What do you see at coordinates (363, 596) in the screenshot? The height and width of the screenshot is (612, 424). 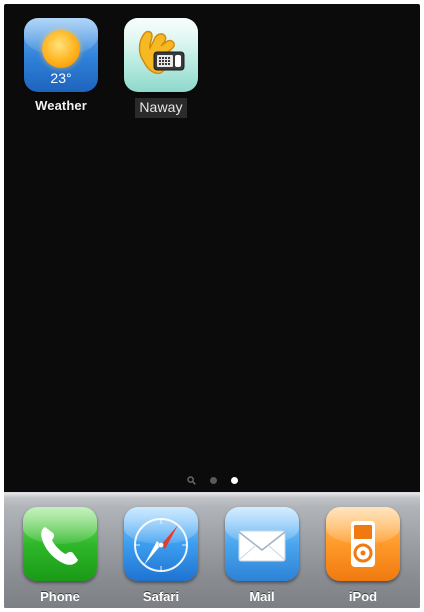 I see `dock-label-ipod: iPod` at bounding box center [363, 596].